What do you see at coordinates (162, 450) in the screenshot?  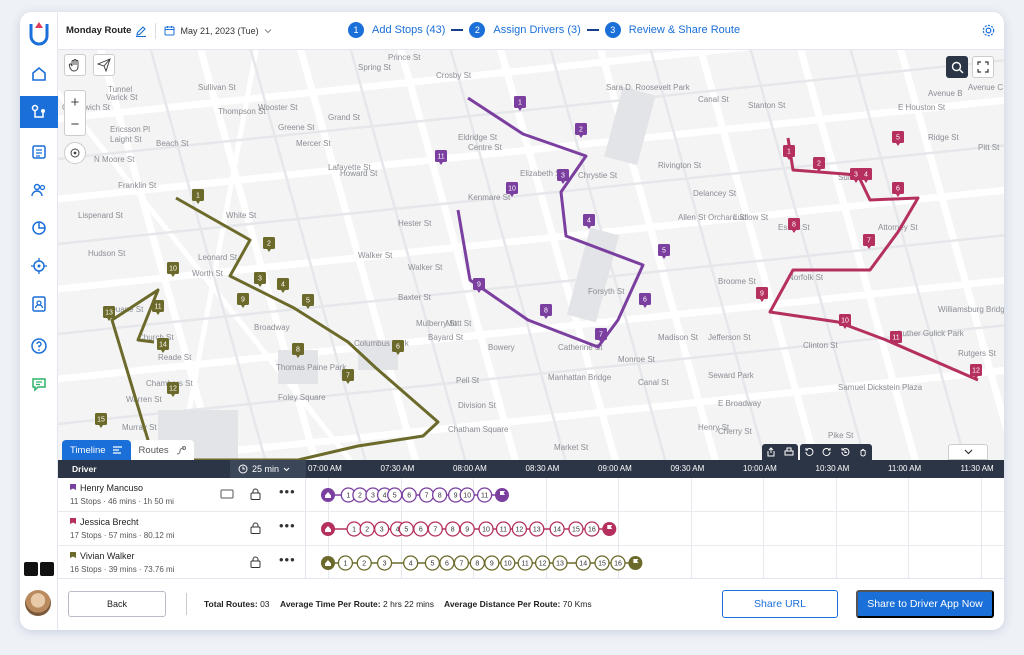 I see `tab-routes: Routes` at bounding box center [162, 450].